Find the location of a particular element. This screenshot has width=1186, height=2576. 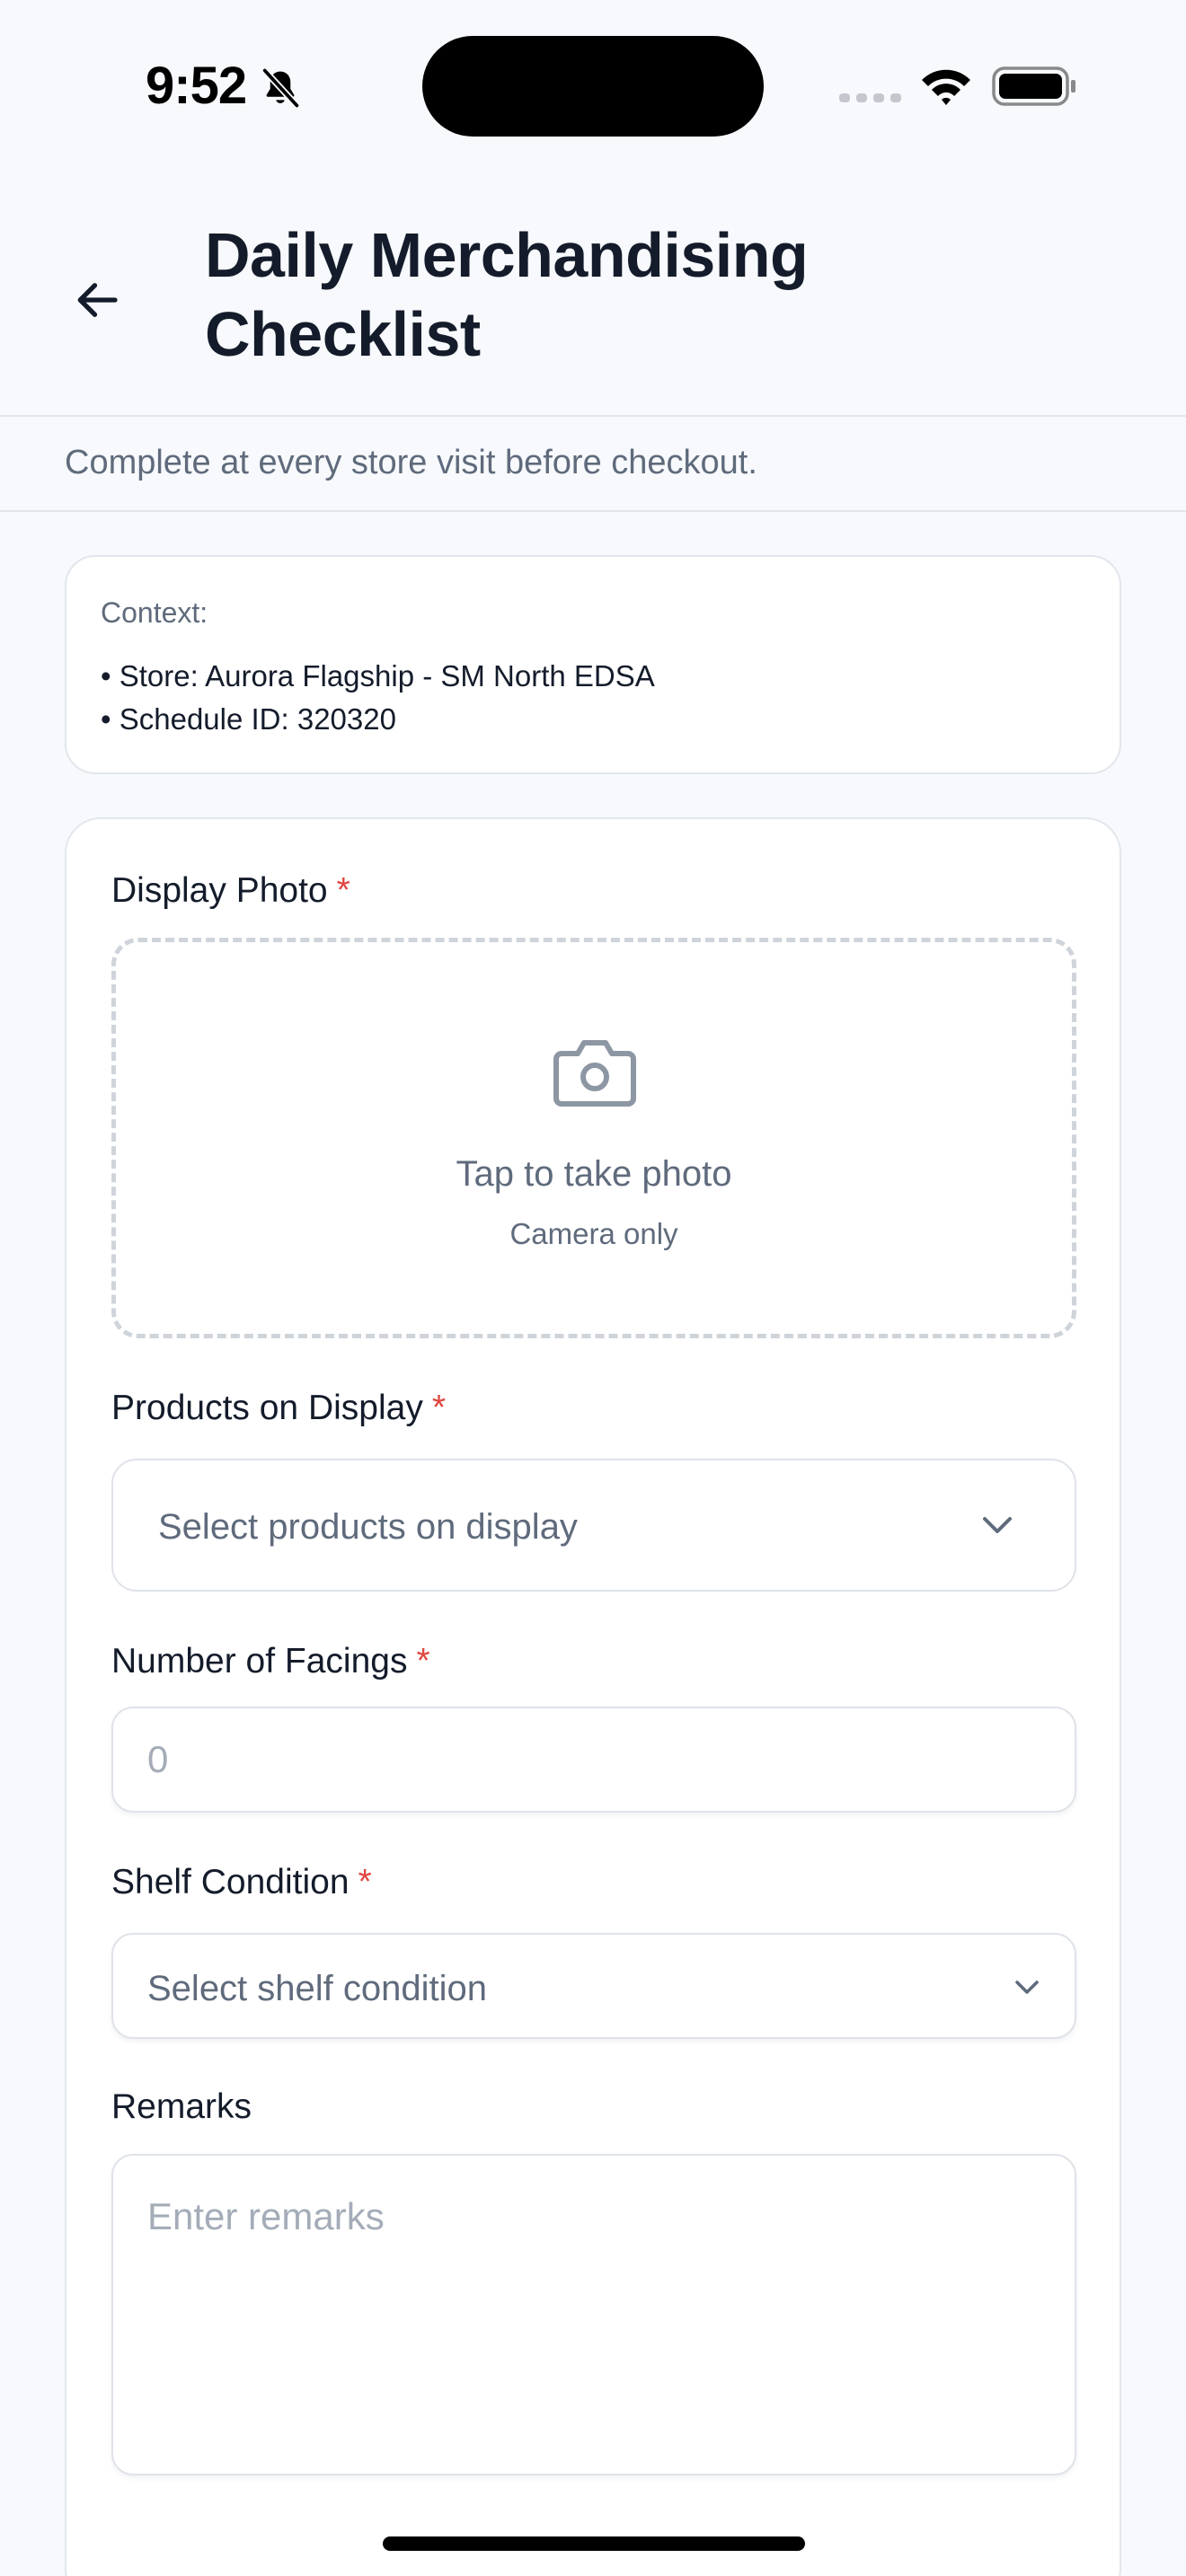

remarks-label: Remarks is located at coordinates (181, 2107).